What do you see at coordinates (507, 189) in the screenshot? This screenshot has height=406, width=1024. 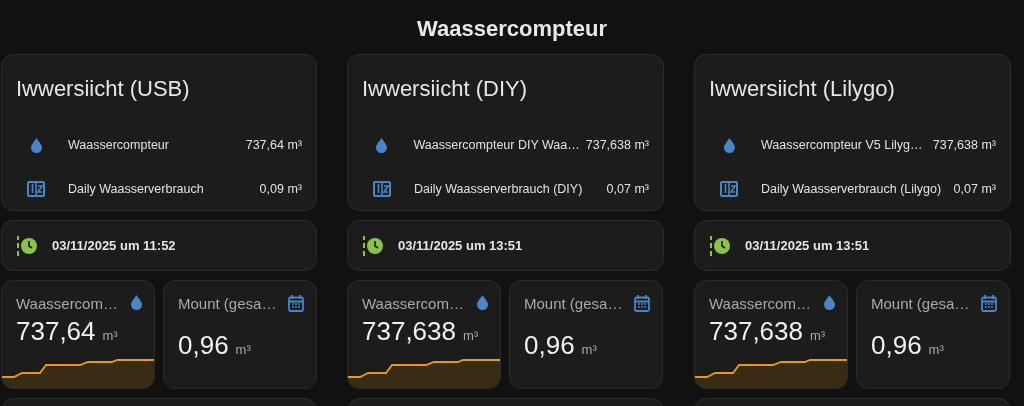 I see `entity-name: Daily Waasserverbrauch (DIY)` at bounding box center [507, 189].